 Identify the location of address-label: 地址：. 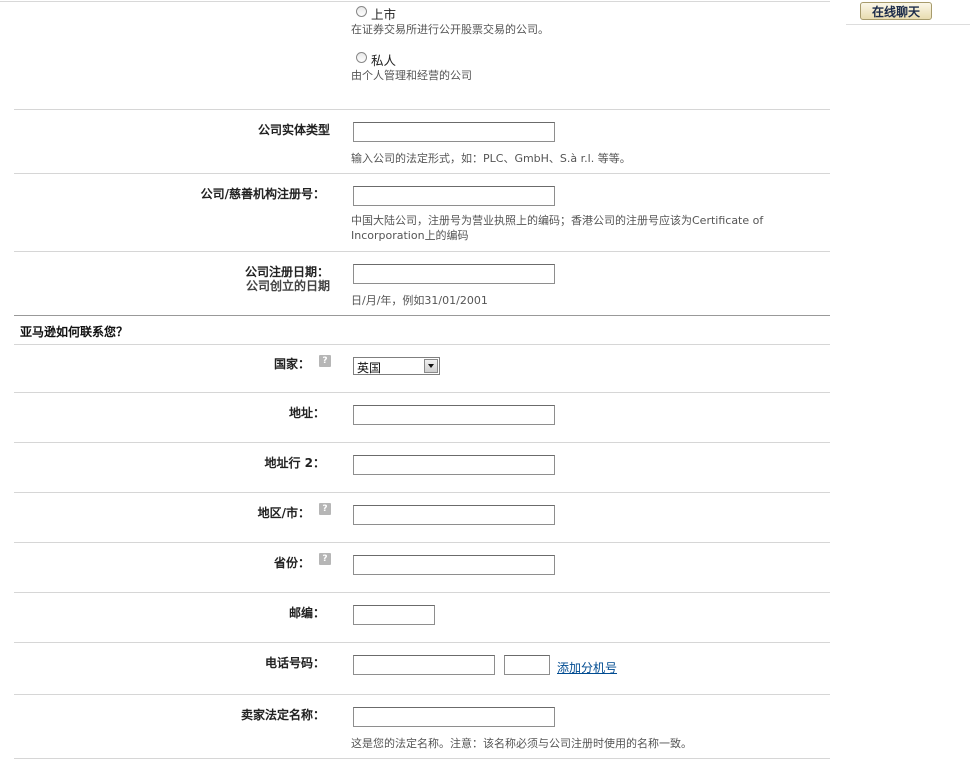
(306, 413).